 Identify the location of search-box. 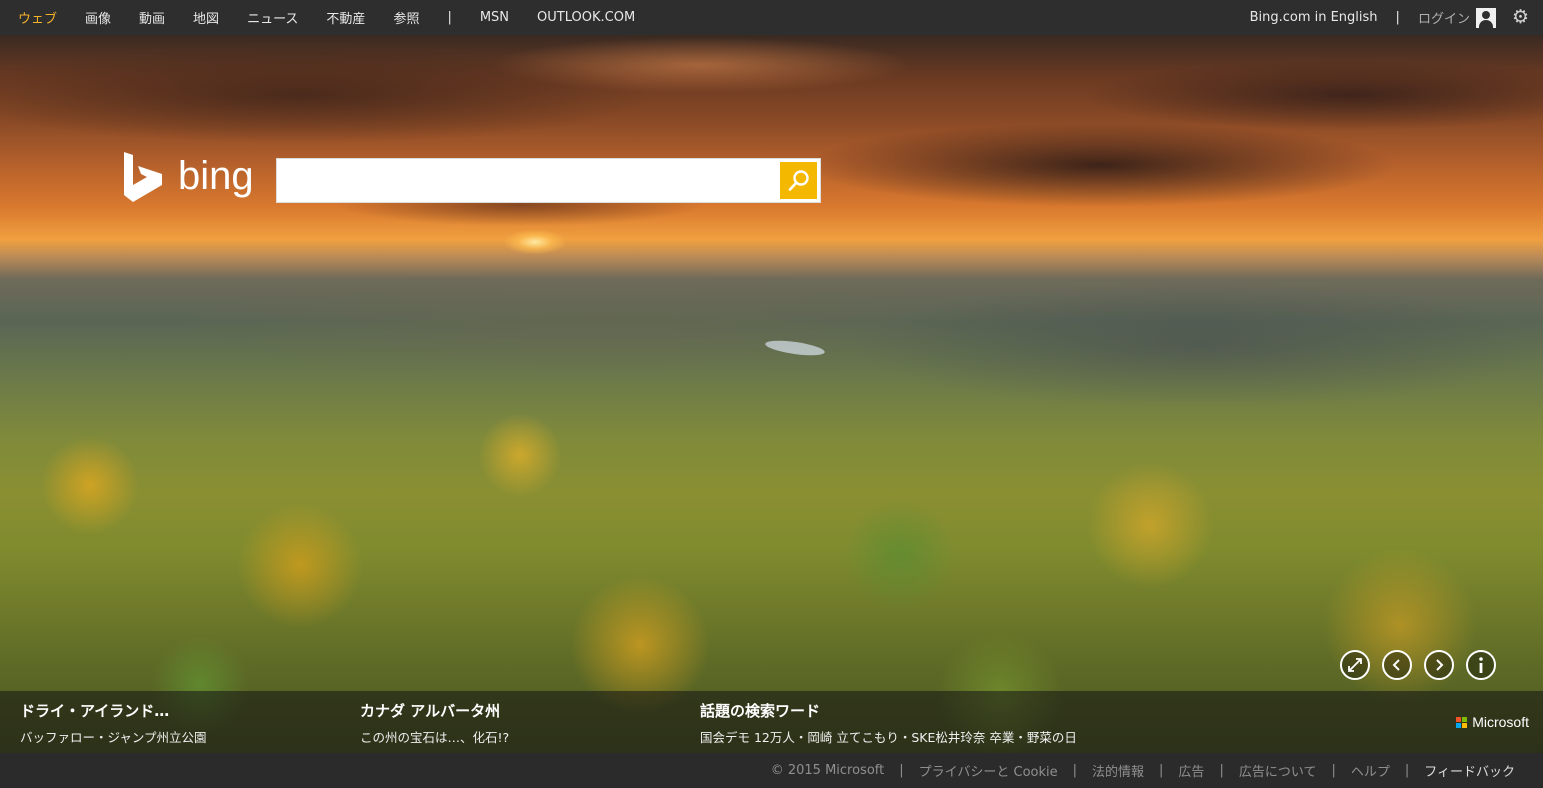
(548, 180).